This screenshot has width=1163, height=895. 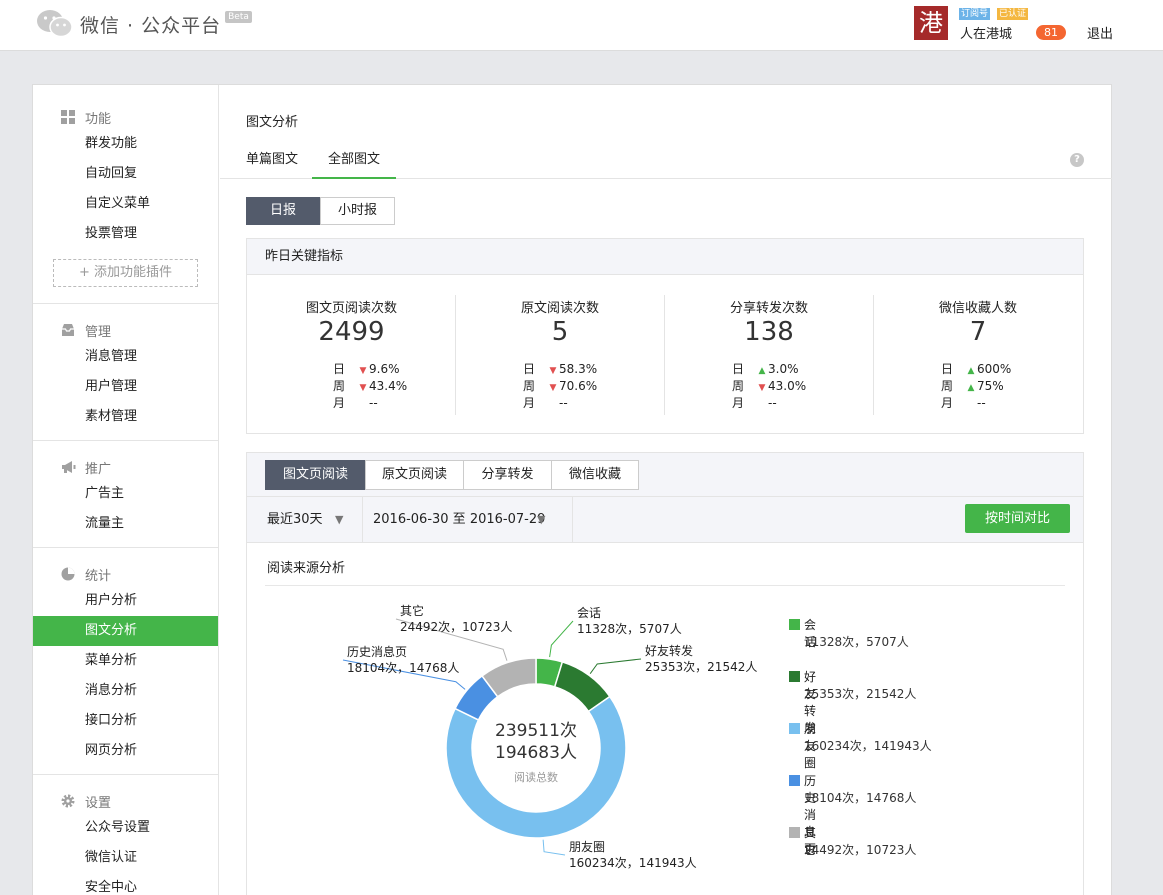 I want to click on caret-down-icon: ▼, so click(x=339, y=519).